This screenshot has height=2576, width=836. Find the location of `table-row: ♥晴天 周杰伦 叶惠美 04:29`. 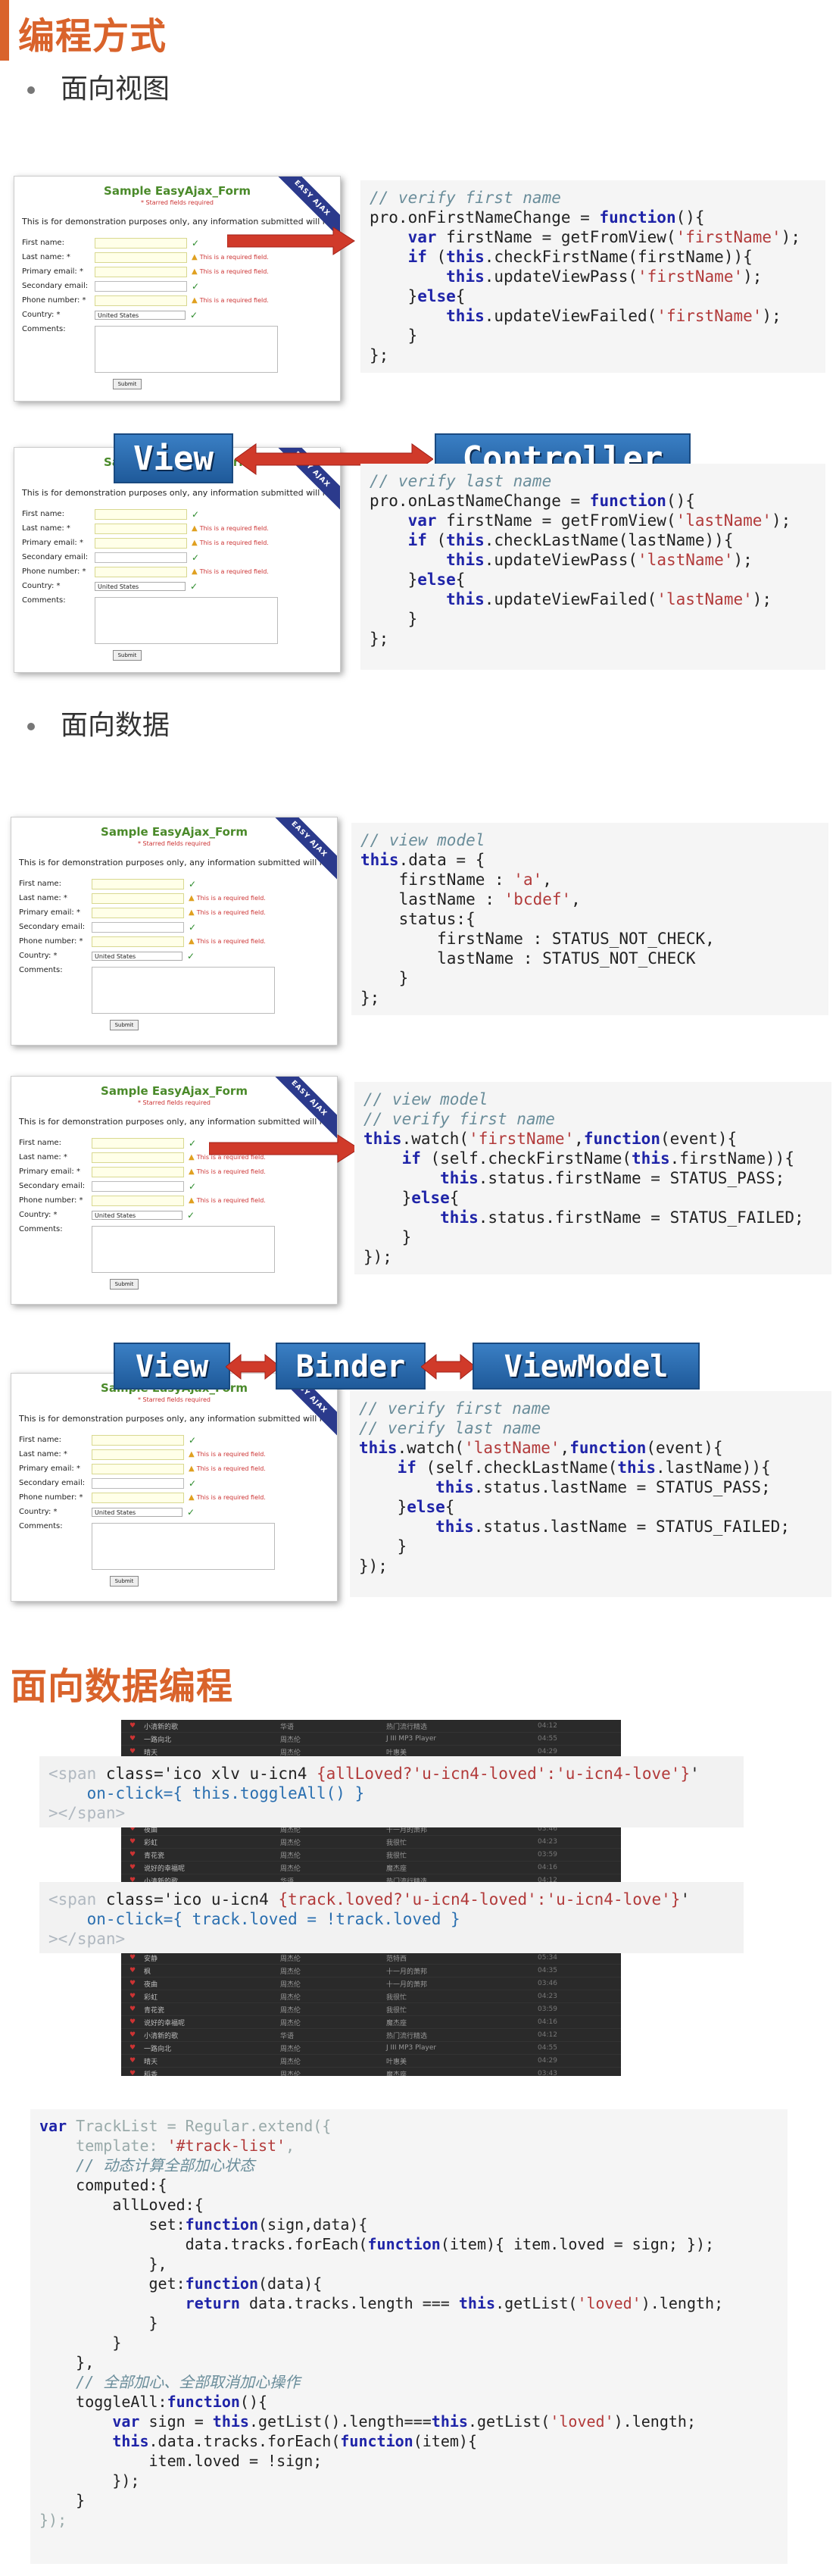

table-row: ♥晴天 周杰伦 叶惠美 04:29 is located at coordinates (371, 2061).